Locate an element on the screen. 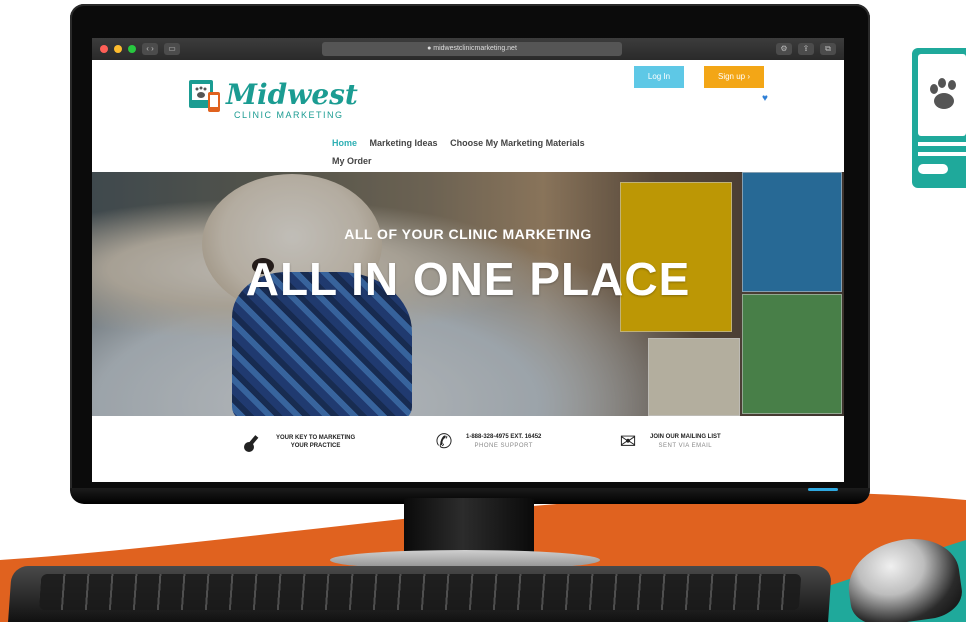 The width and height of the screenshot is (966, 622). info-mail-line1: JOIN OUR MAILING LIST is located at coordinates (685, 437).